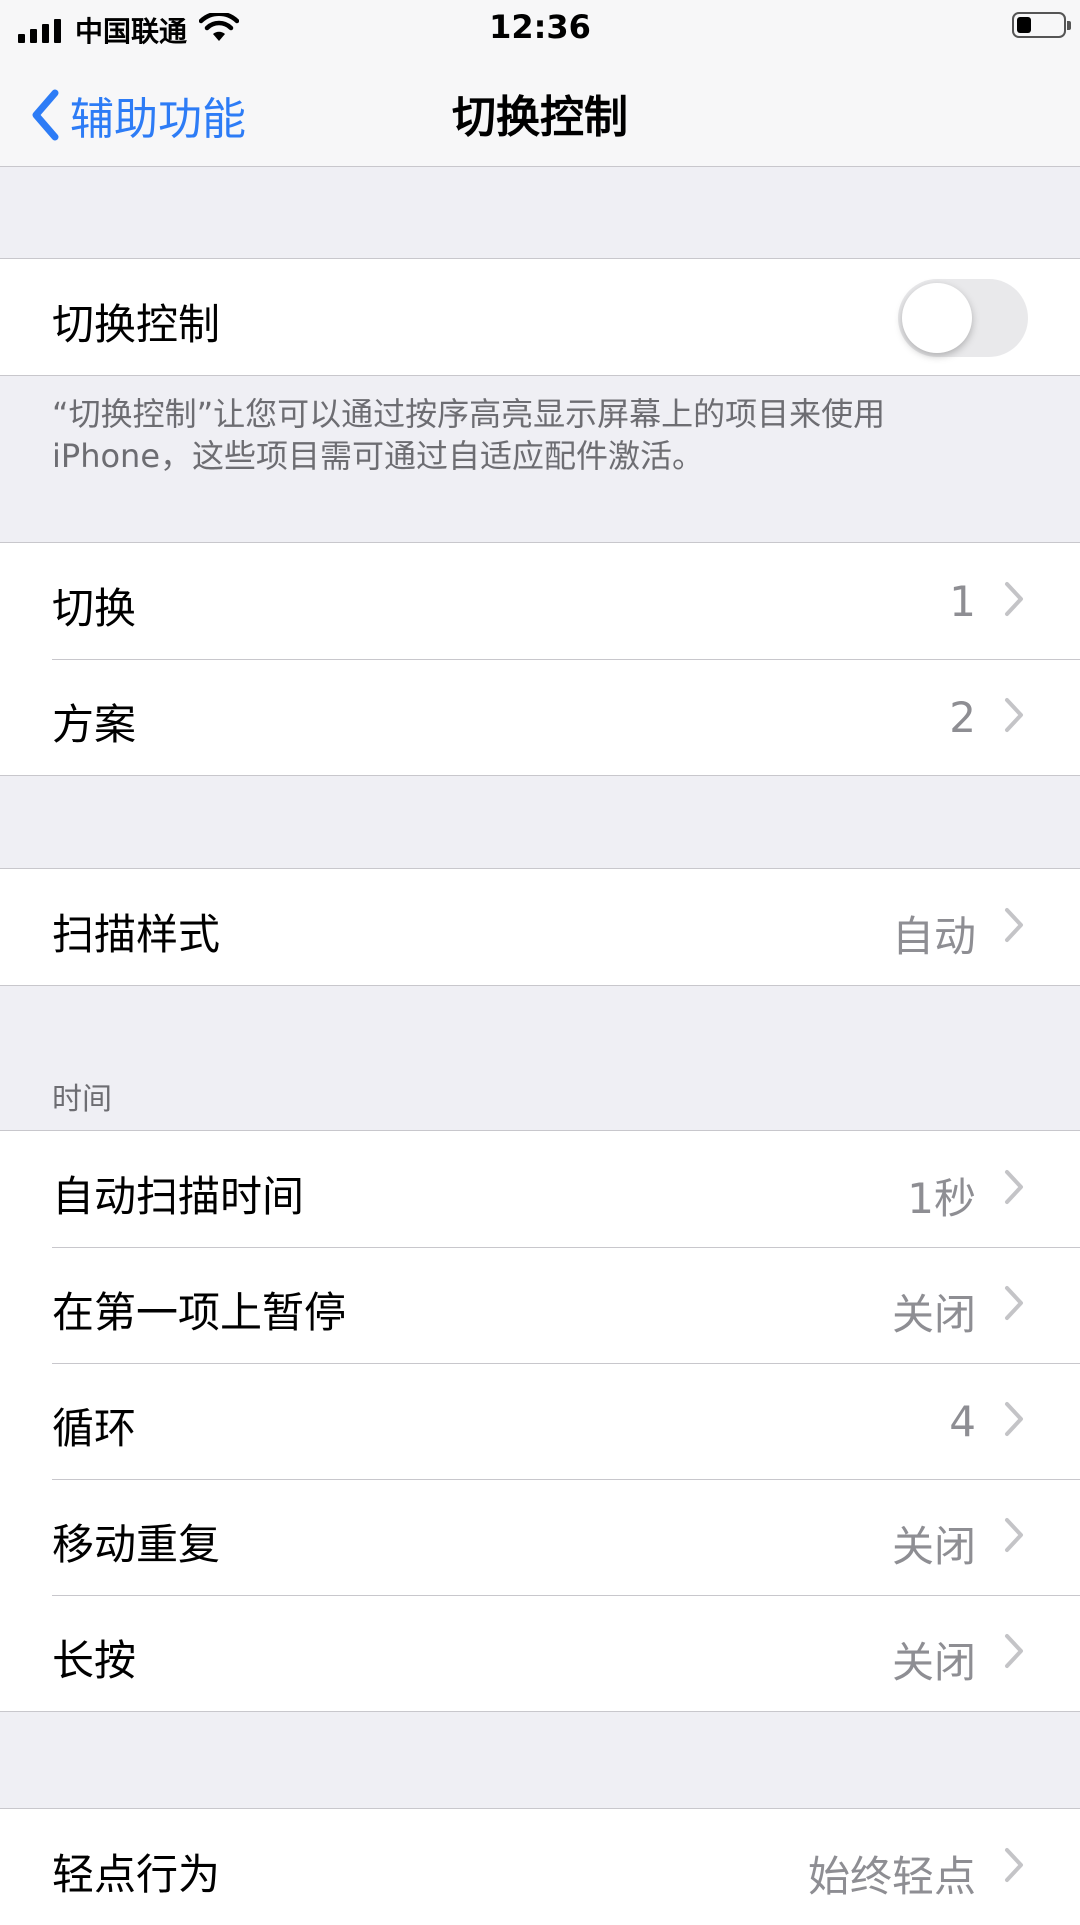 The height and width of the screenshot is (1925, 1080). What do you see at coordinates (94, 608) in the screenshot?
I see `row-label: 切换` at bounding box center [94, 608].